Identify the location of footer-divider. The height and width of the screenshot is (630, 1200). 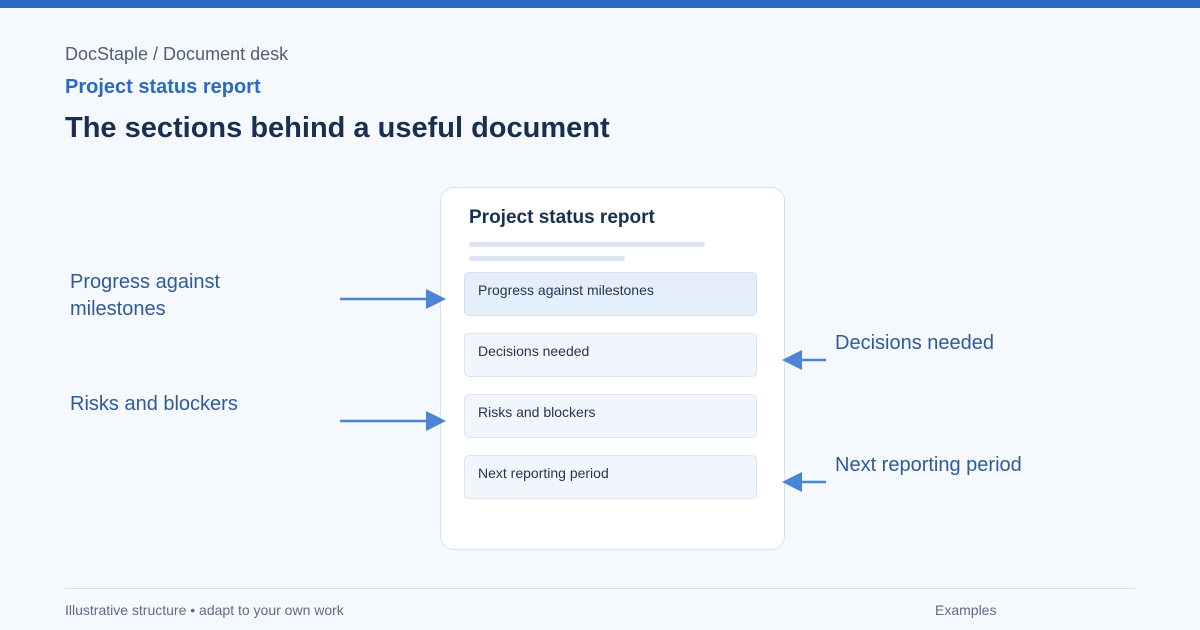
(600, 588).